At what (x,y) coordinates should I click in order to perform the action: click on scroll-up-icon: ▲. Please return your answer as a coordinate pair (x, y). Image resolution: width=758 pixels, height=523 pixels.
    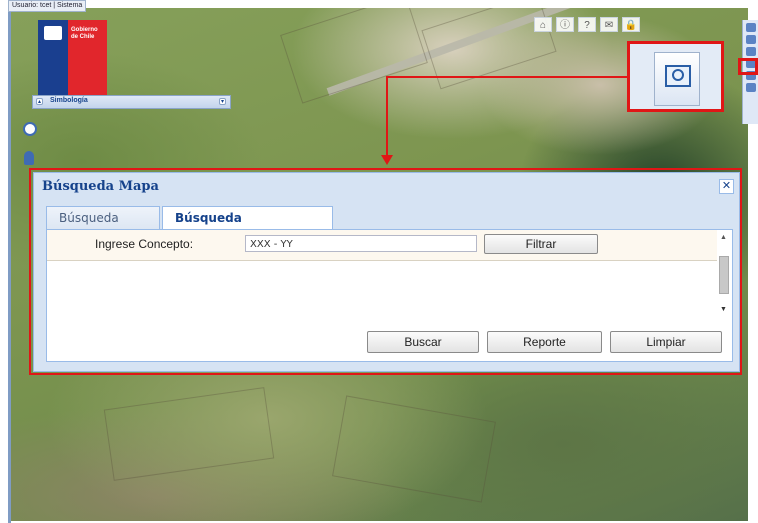
    Looking at the image, I should click on (723, 237).